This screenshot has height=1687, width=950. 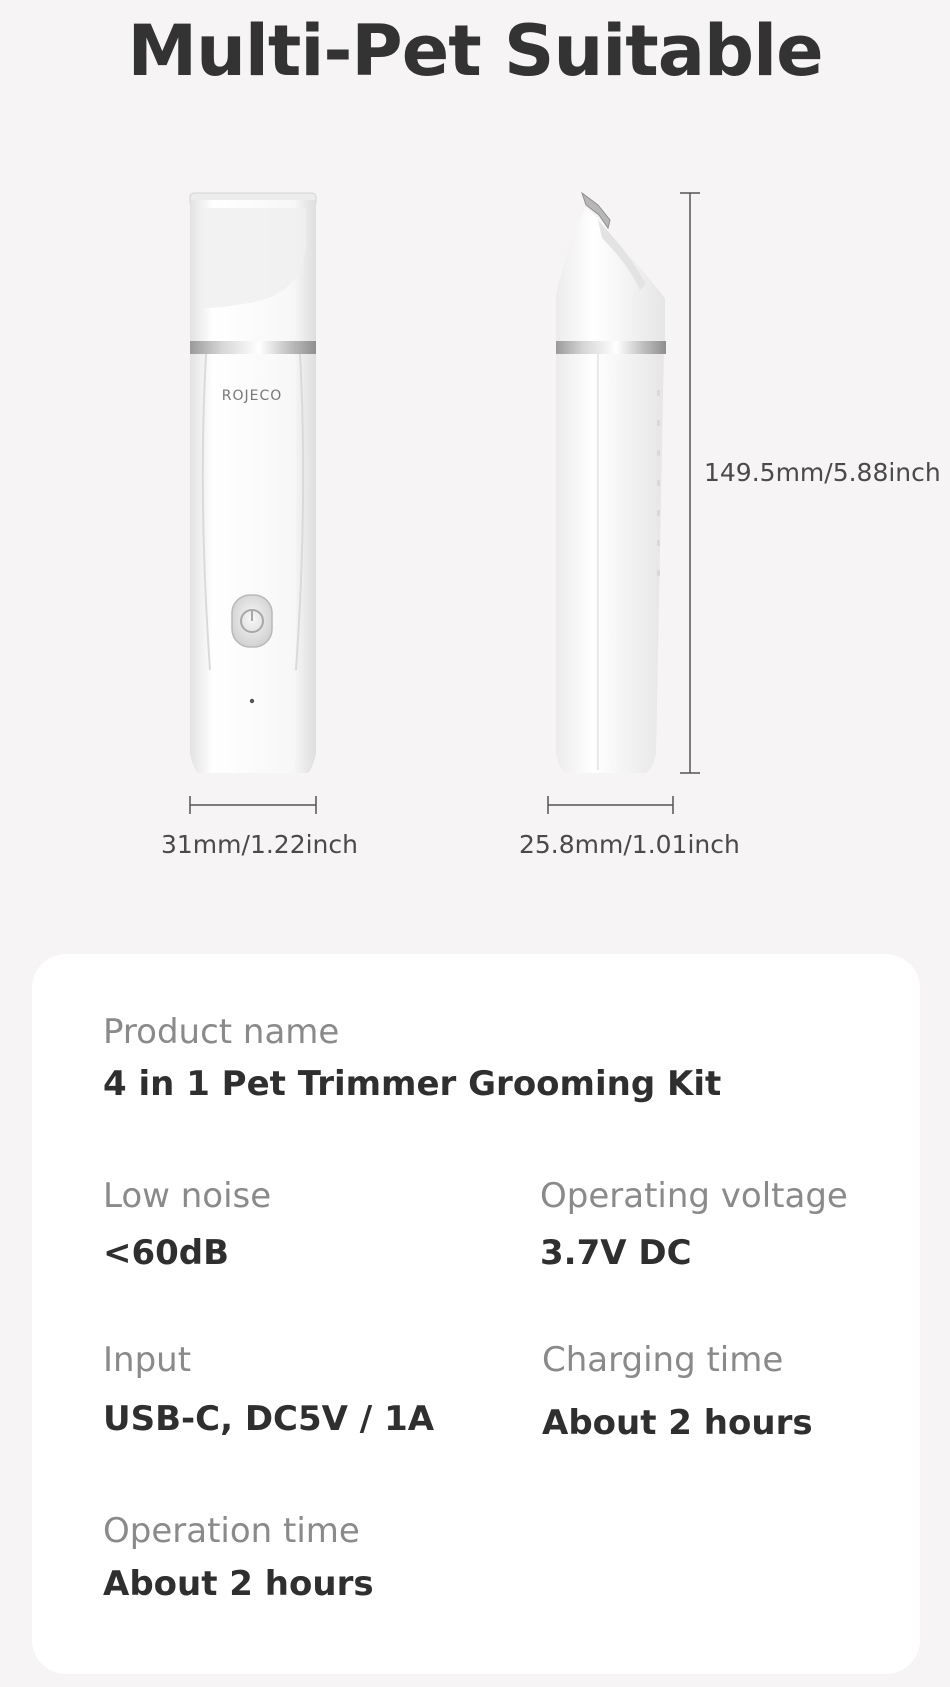 I want to click on operating-voltage-label: Operating voltage, so click(x=694, y=1196).